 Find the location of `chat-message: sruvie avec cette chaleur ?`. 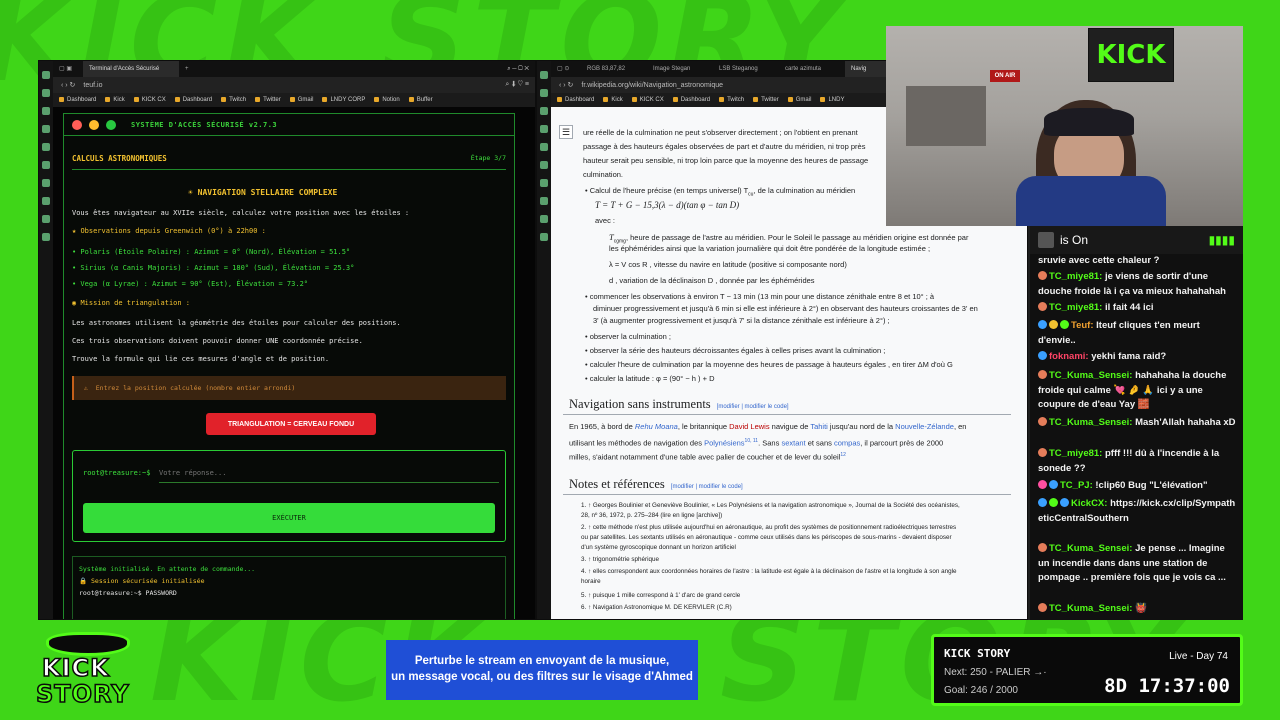

chat-message: sruvie avec cette chaleur ? is located at coordinates (1137, 261).